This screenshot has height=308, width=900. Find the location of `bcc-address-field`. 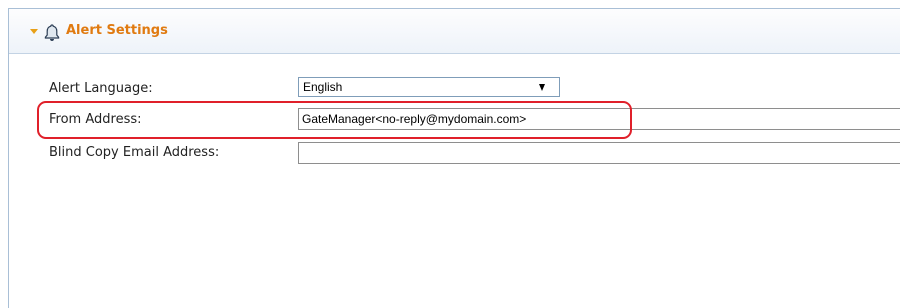

bcc-address-field is located at coordinates (599, 153).